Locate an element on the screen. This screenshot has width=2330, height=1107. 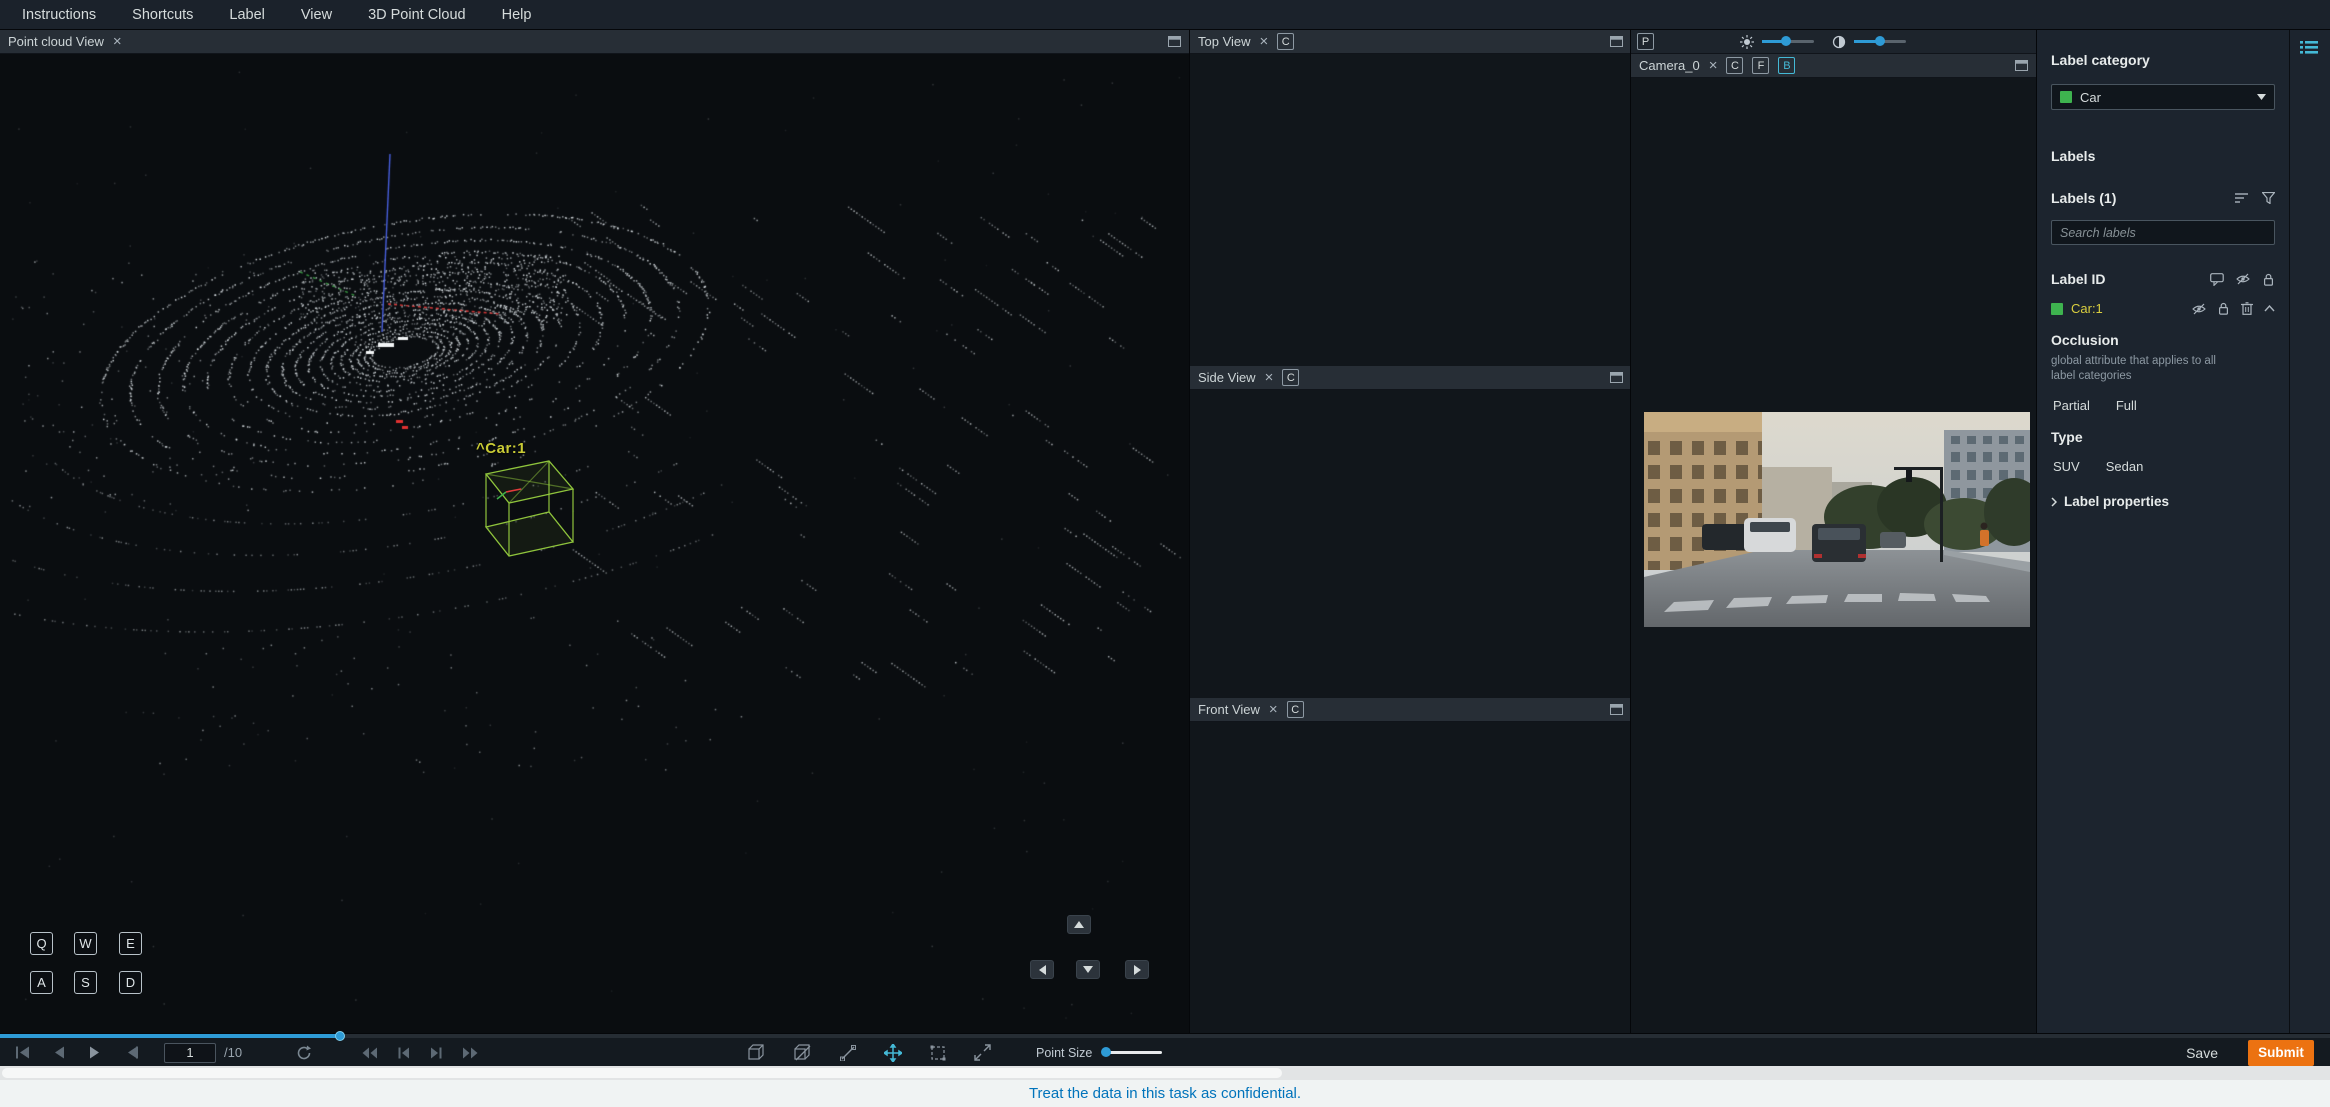
point-cloud-header: Point cloud View × is located at coordinates (594, 42).